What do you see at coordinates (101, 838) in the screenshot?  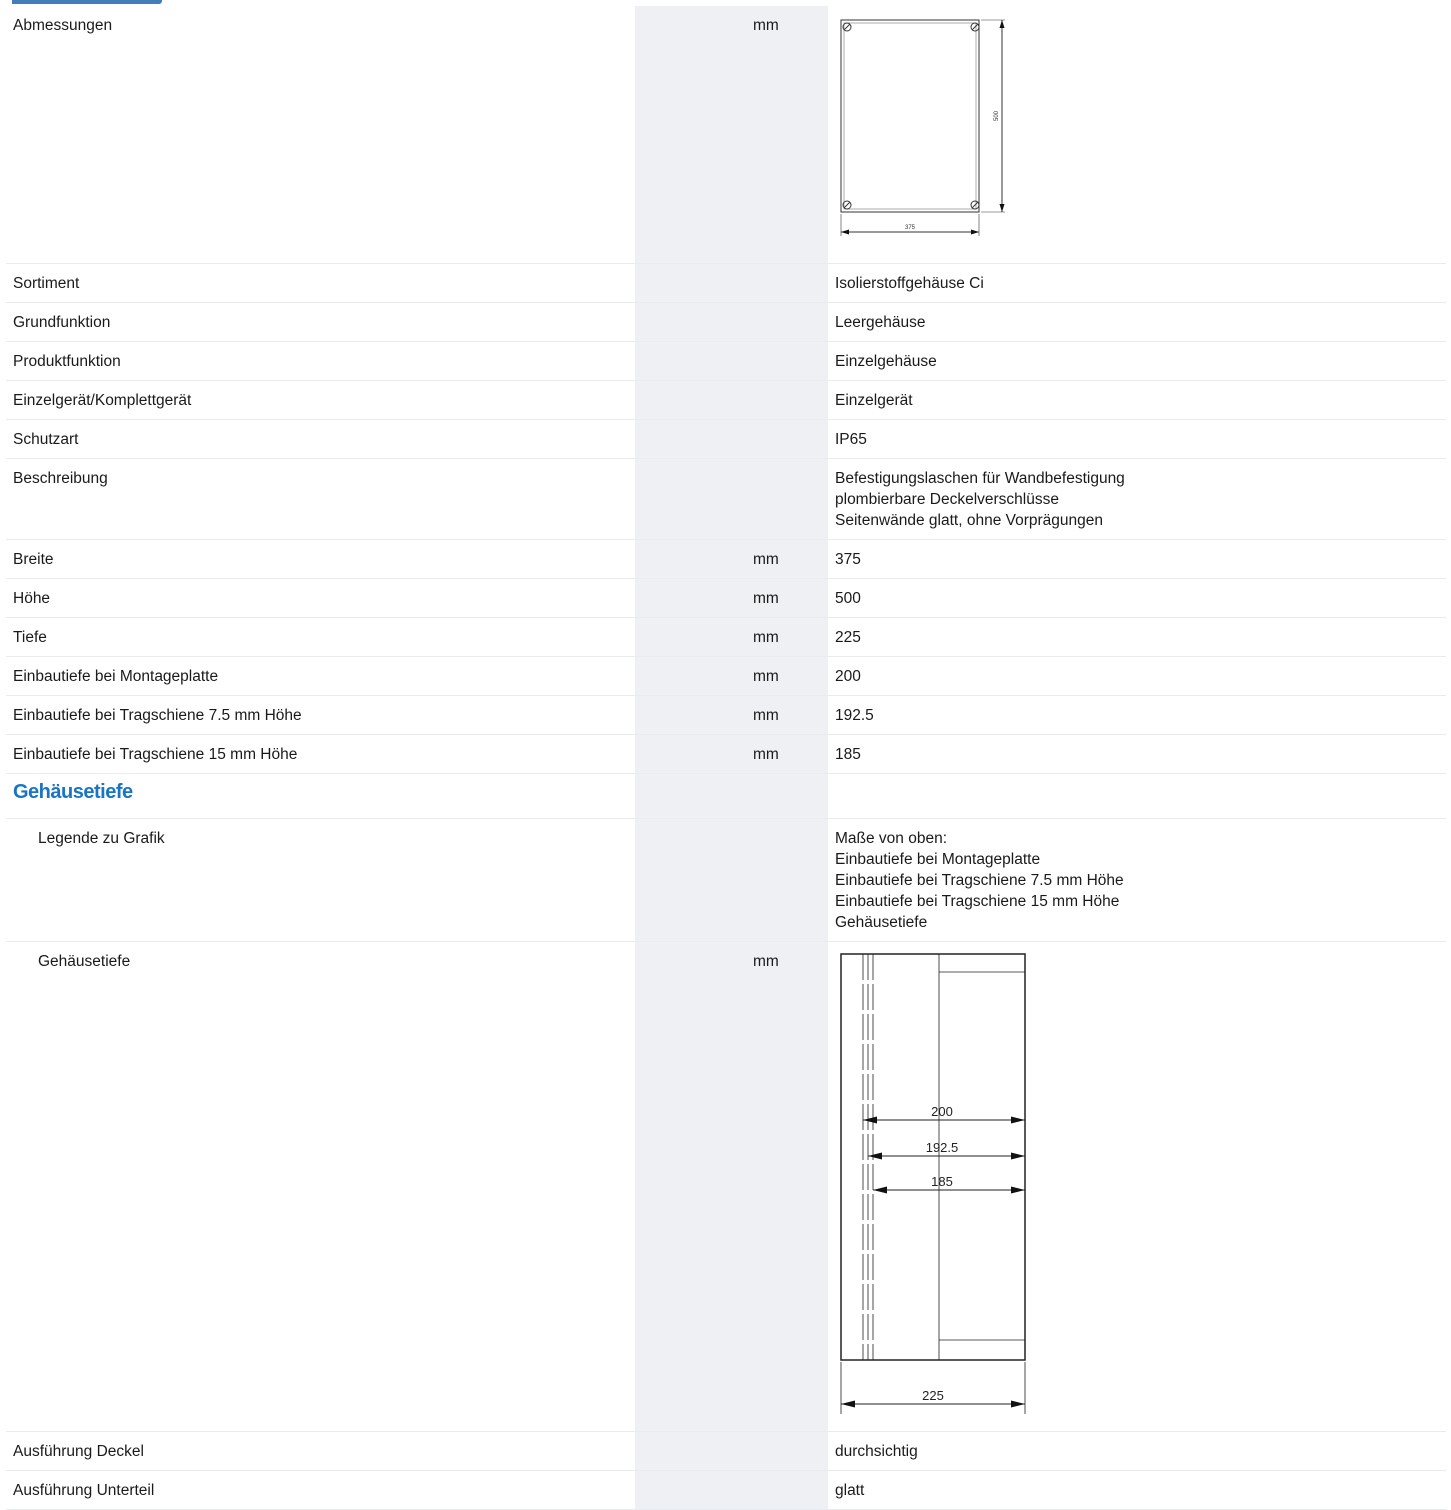 I see `legend-label: Legende zu Grafik` at bounding box center [101, 838].